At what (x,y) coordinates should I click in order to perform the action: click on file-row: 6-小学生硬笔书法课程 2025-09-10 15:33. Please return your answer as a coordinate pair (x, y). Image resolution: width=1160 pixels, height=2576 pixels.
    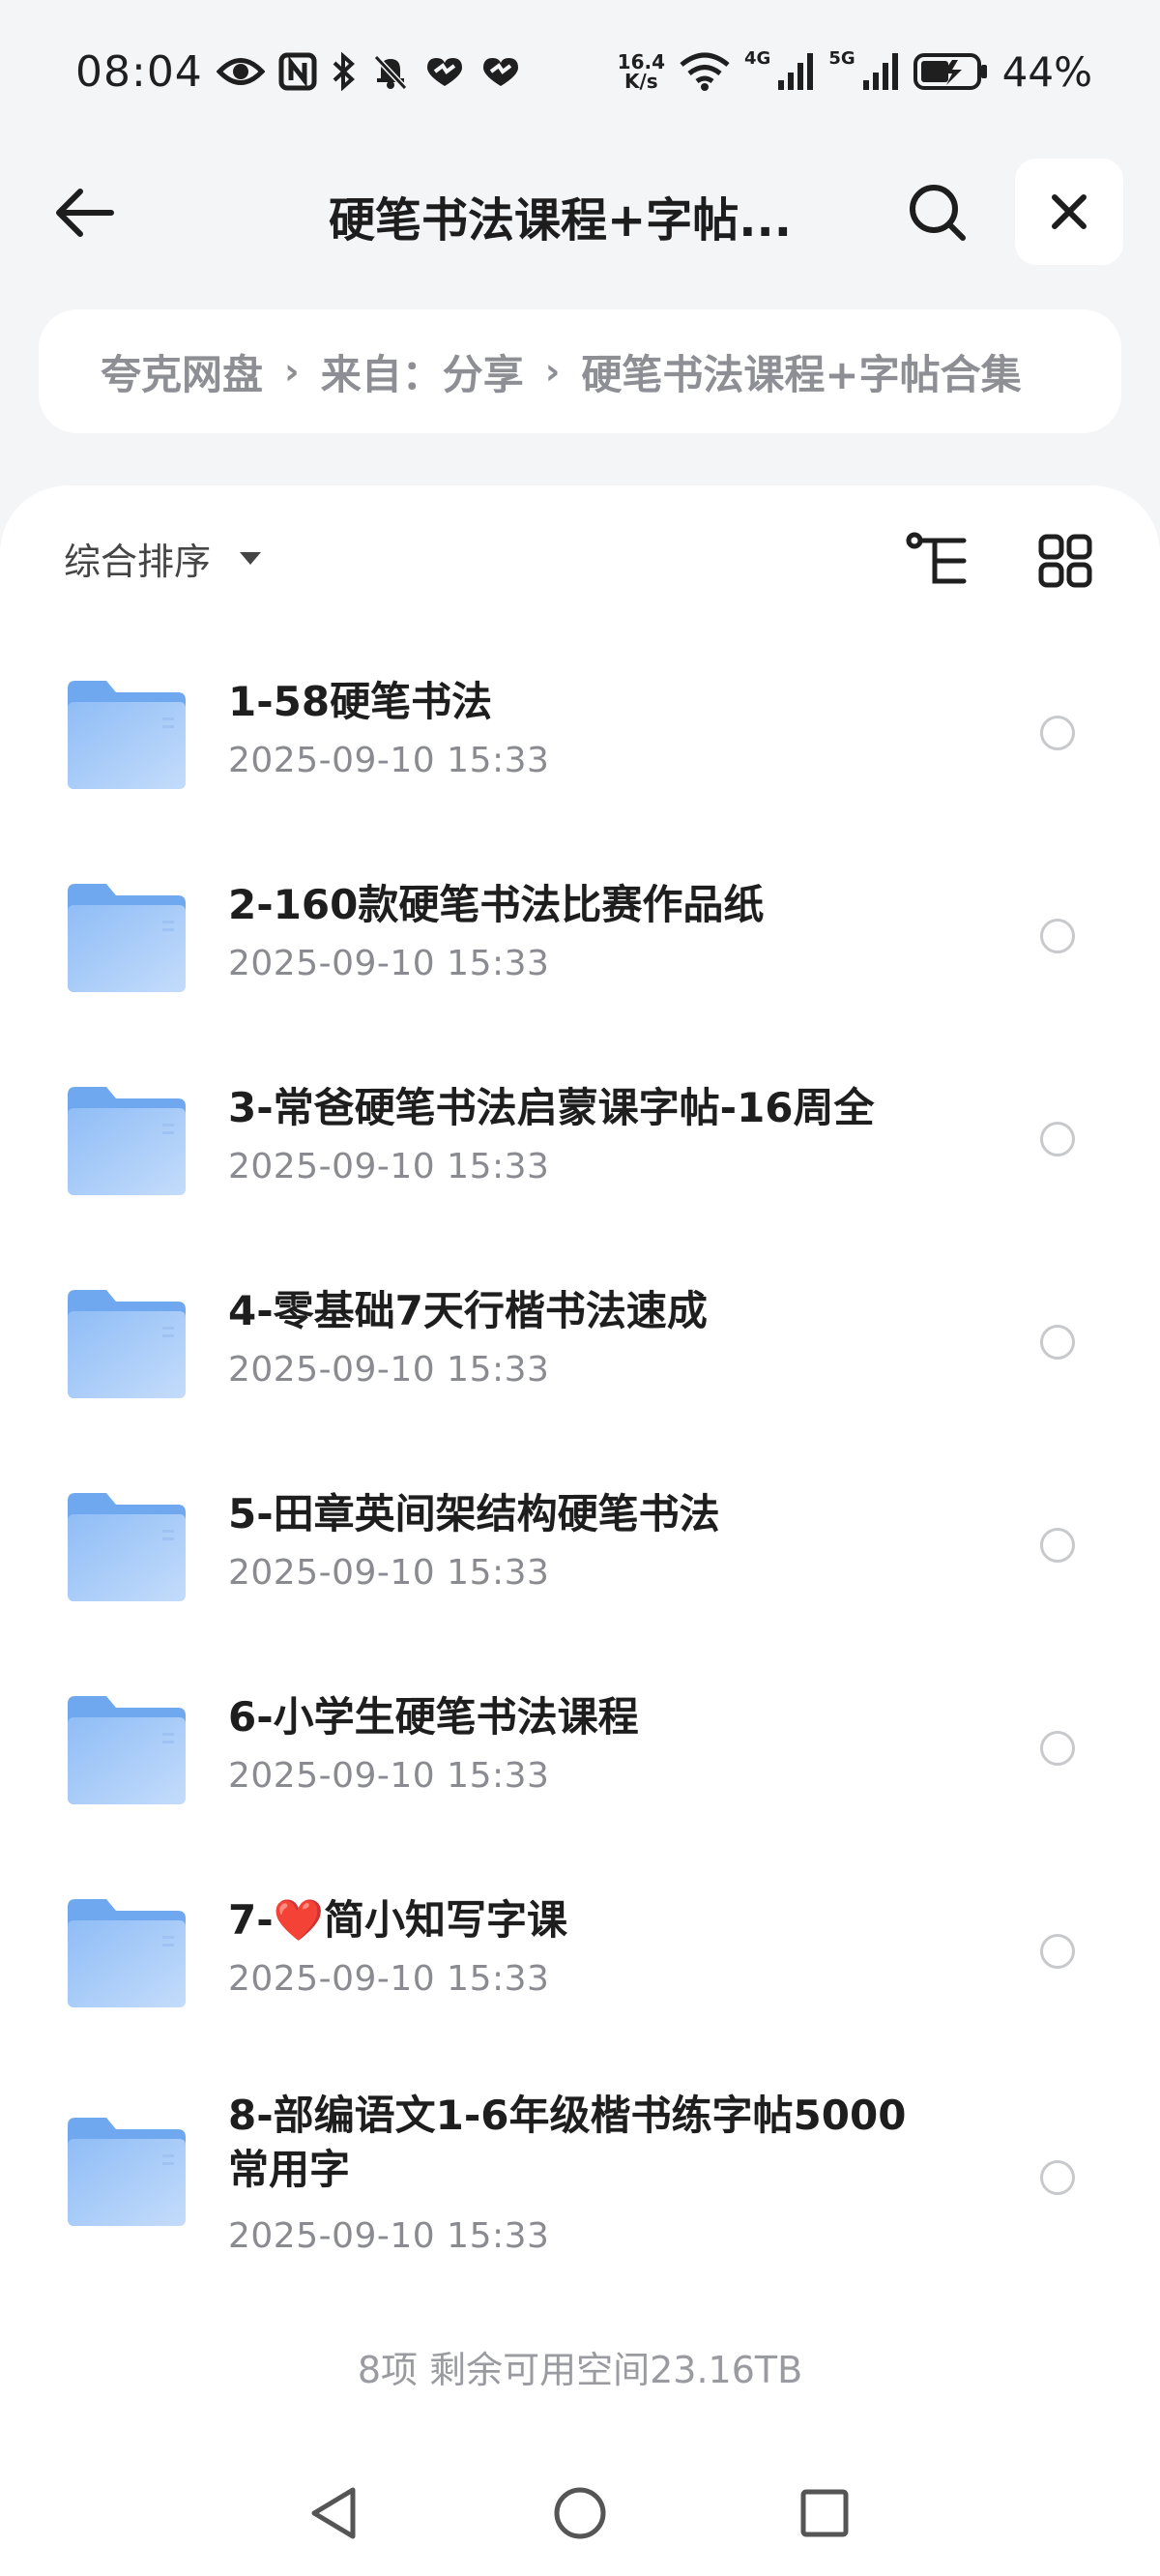
    Looking at the image, I should click on (580, 1757).